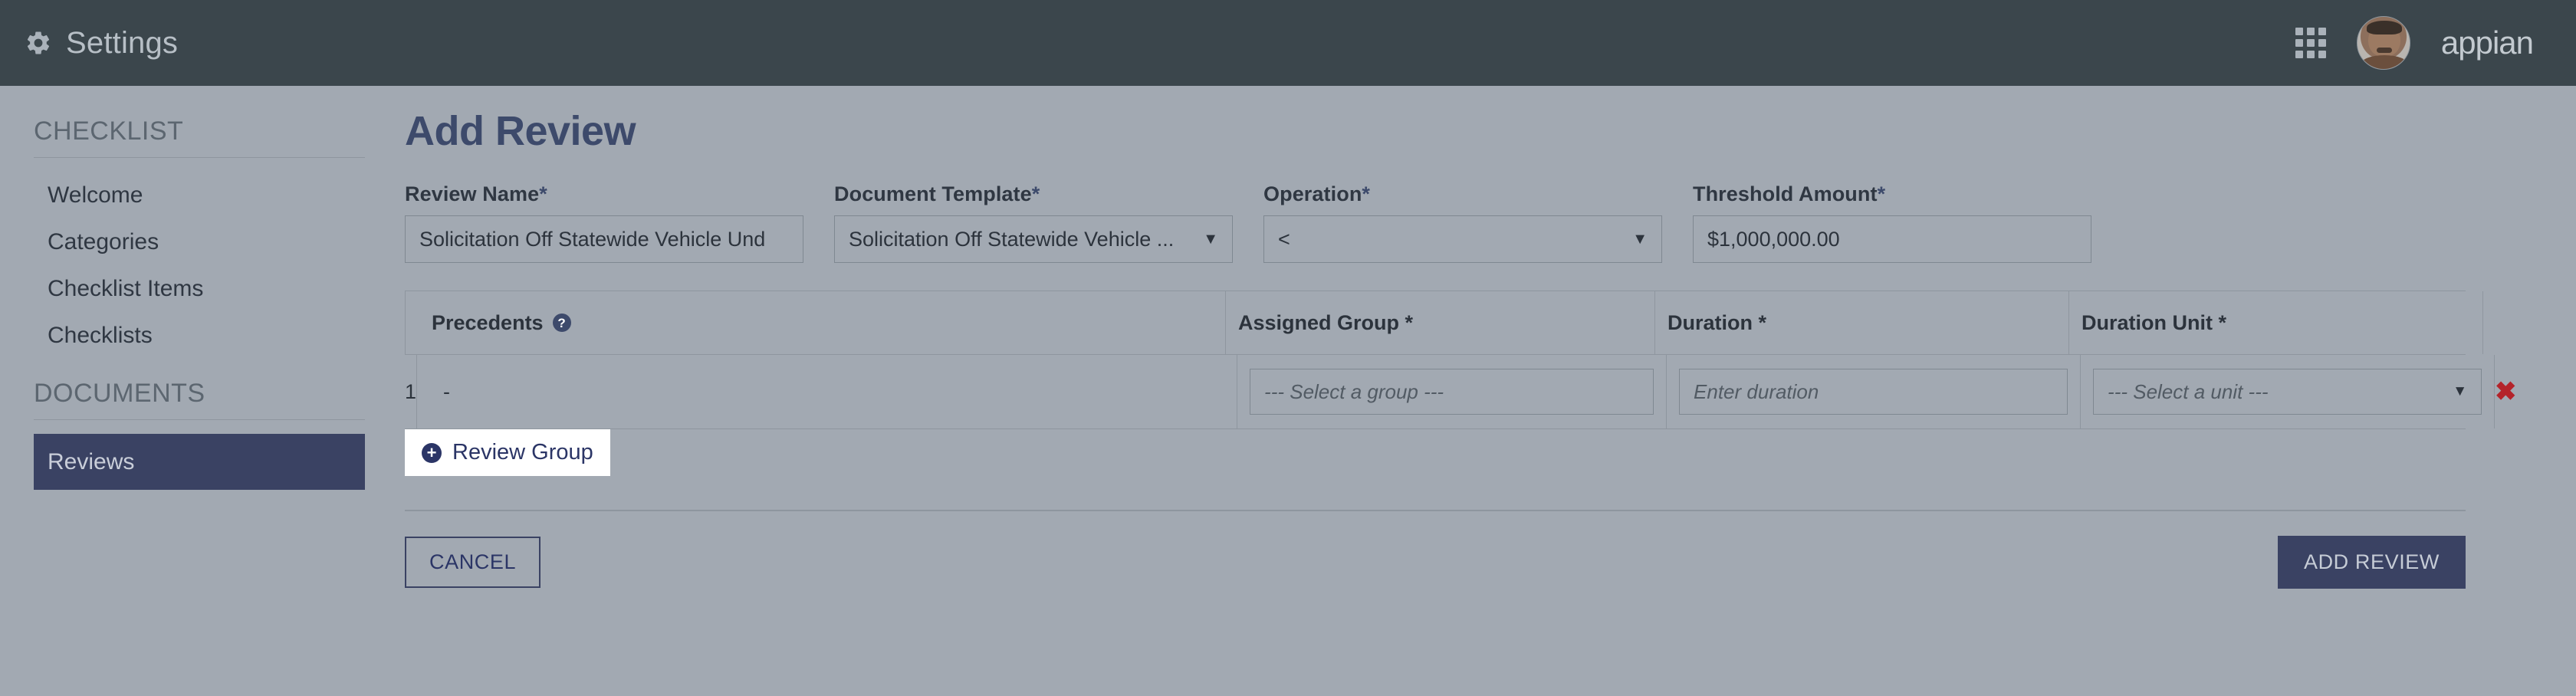  I want to click on field-operation: Operation* < ▼, so click(1463, 222).